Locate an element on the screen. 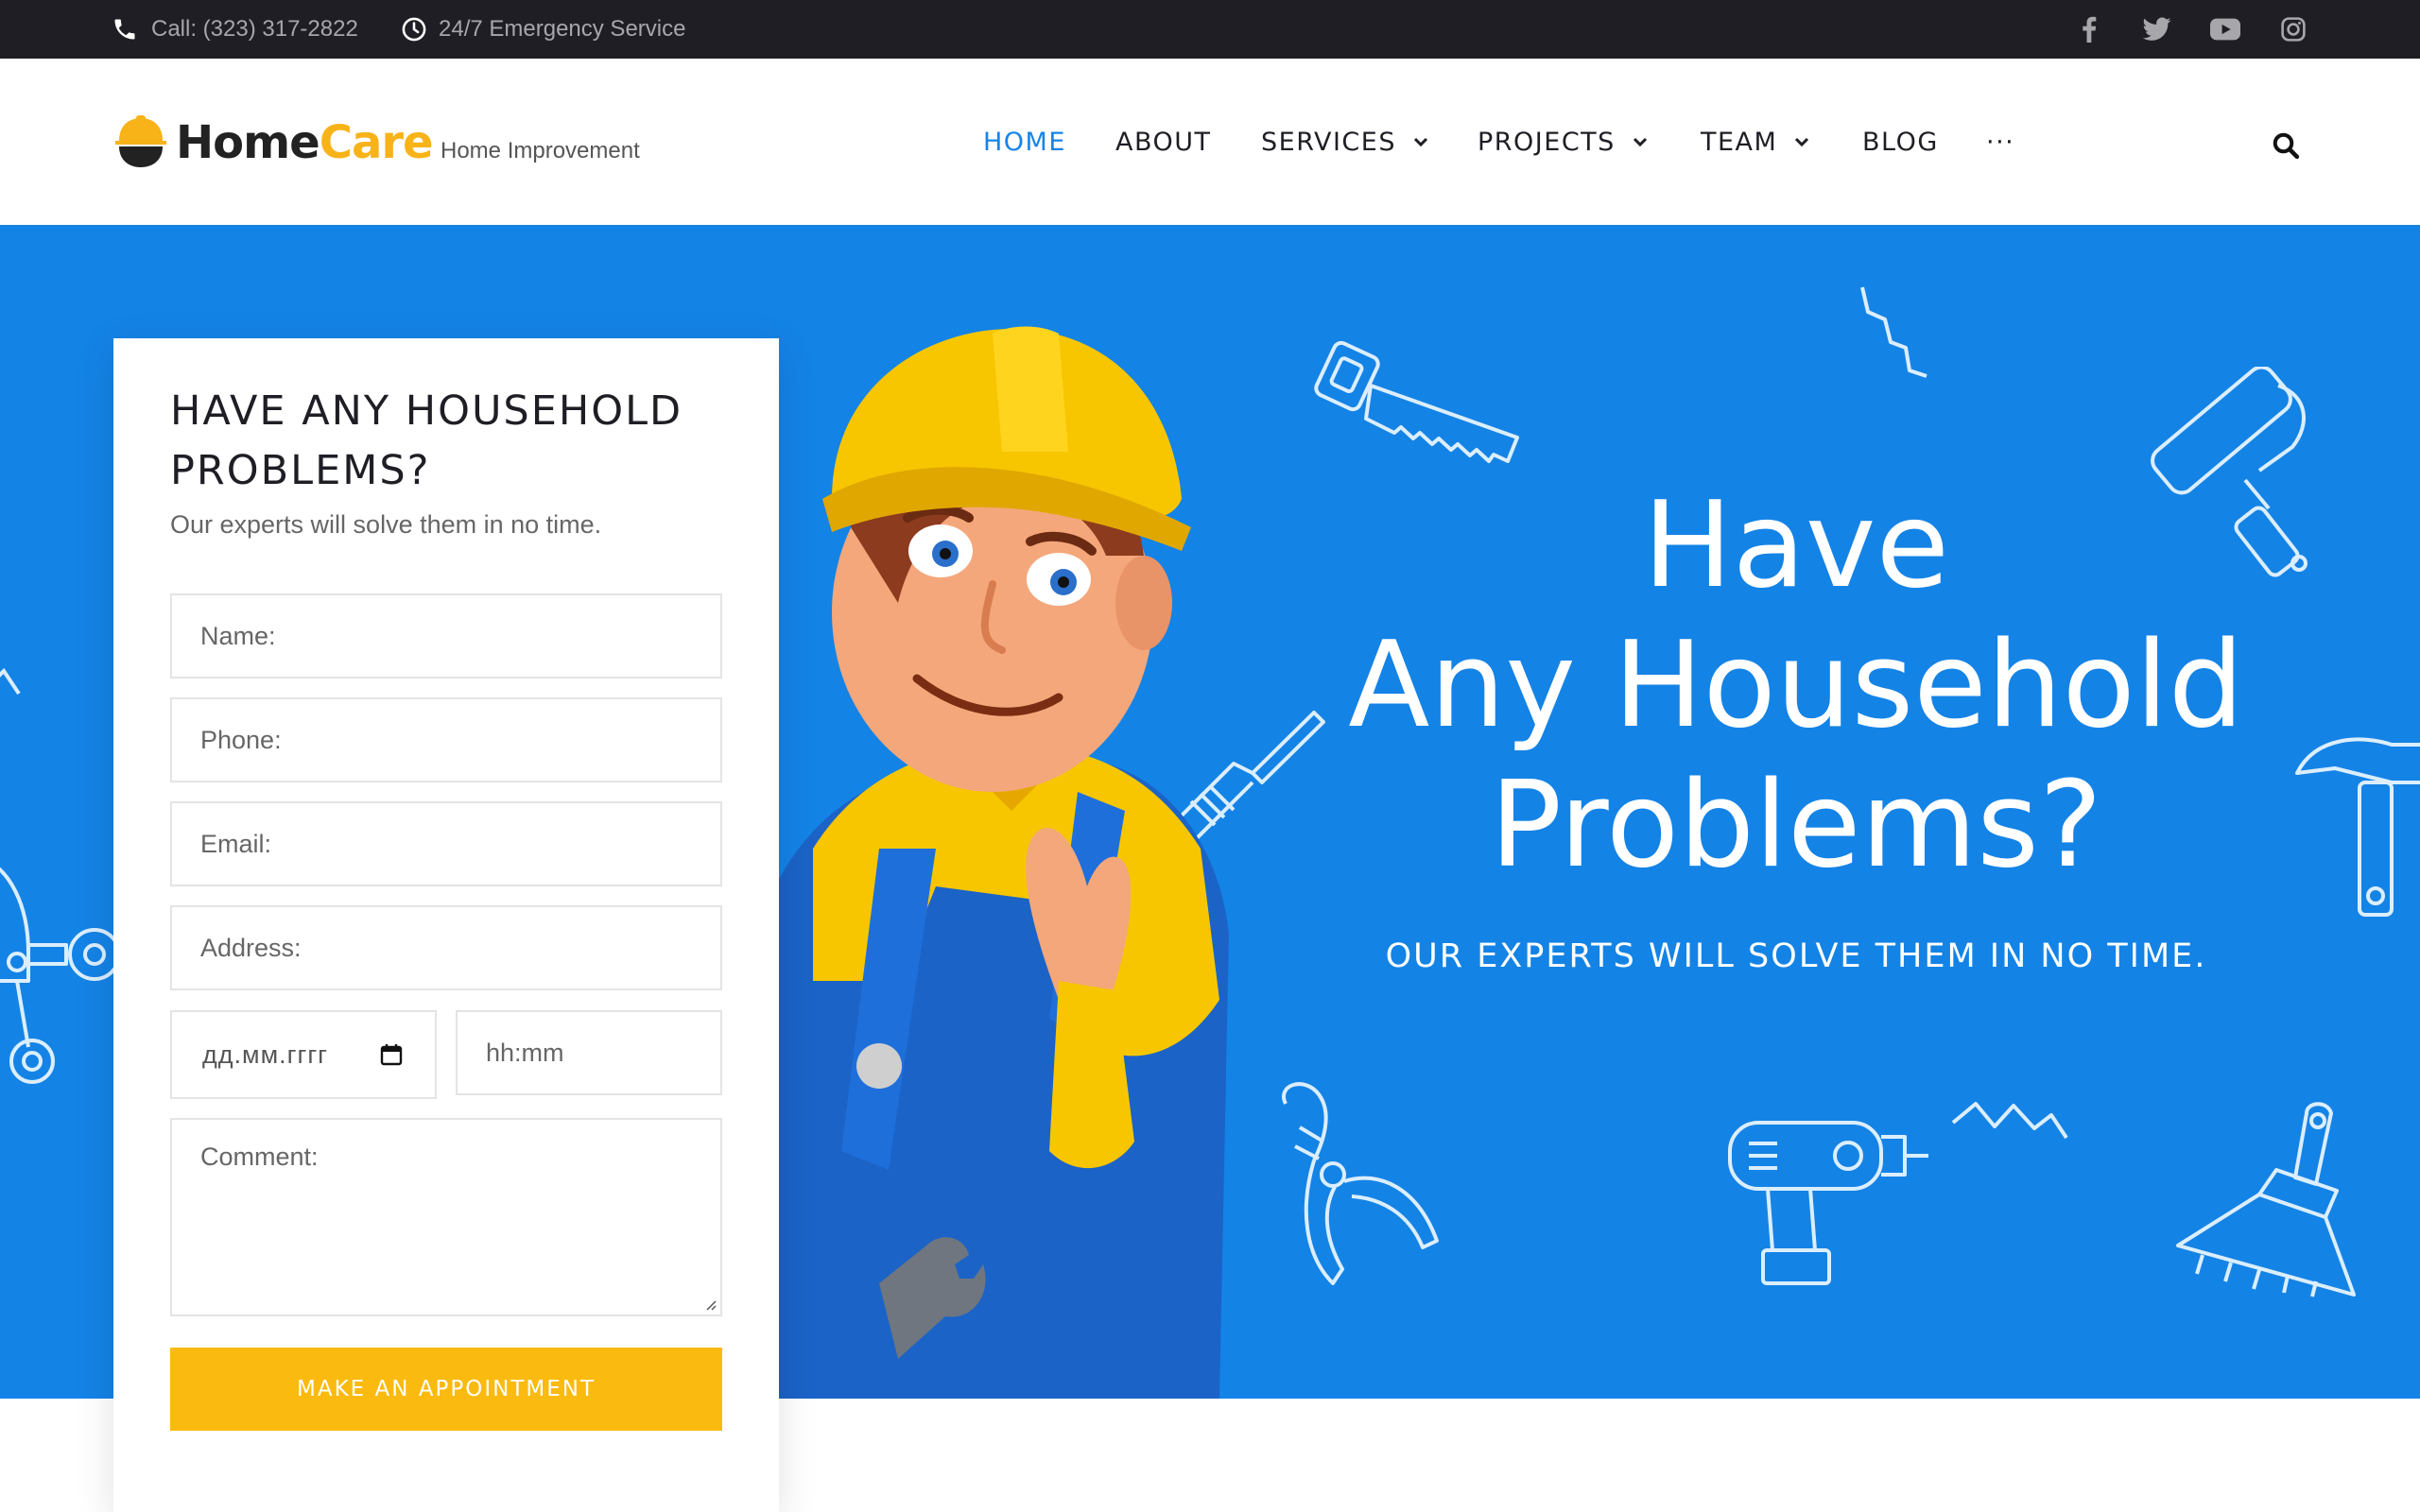 The image size is (2420, 1512). nav-home: HOME is located at coordinates (1025, 142).